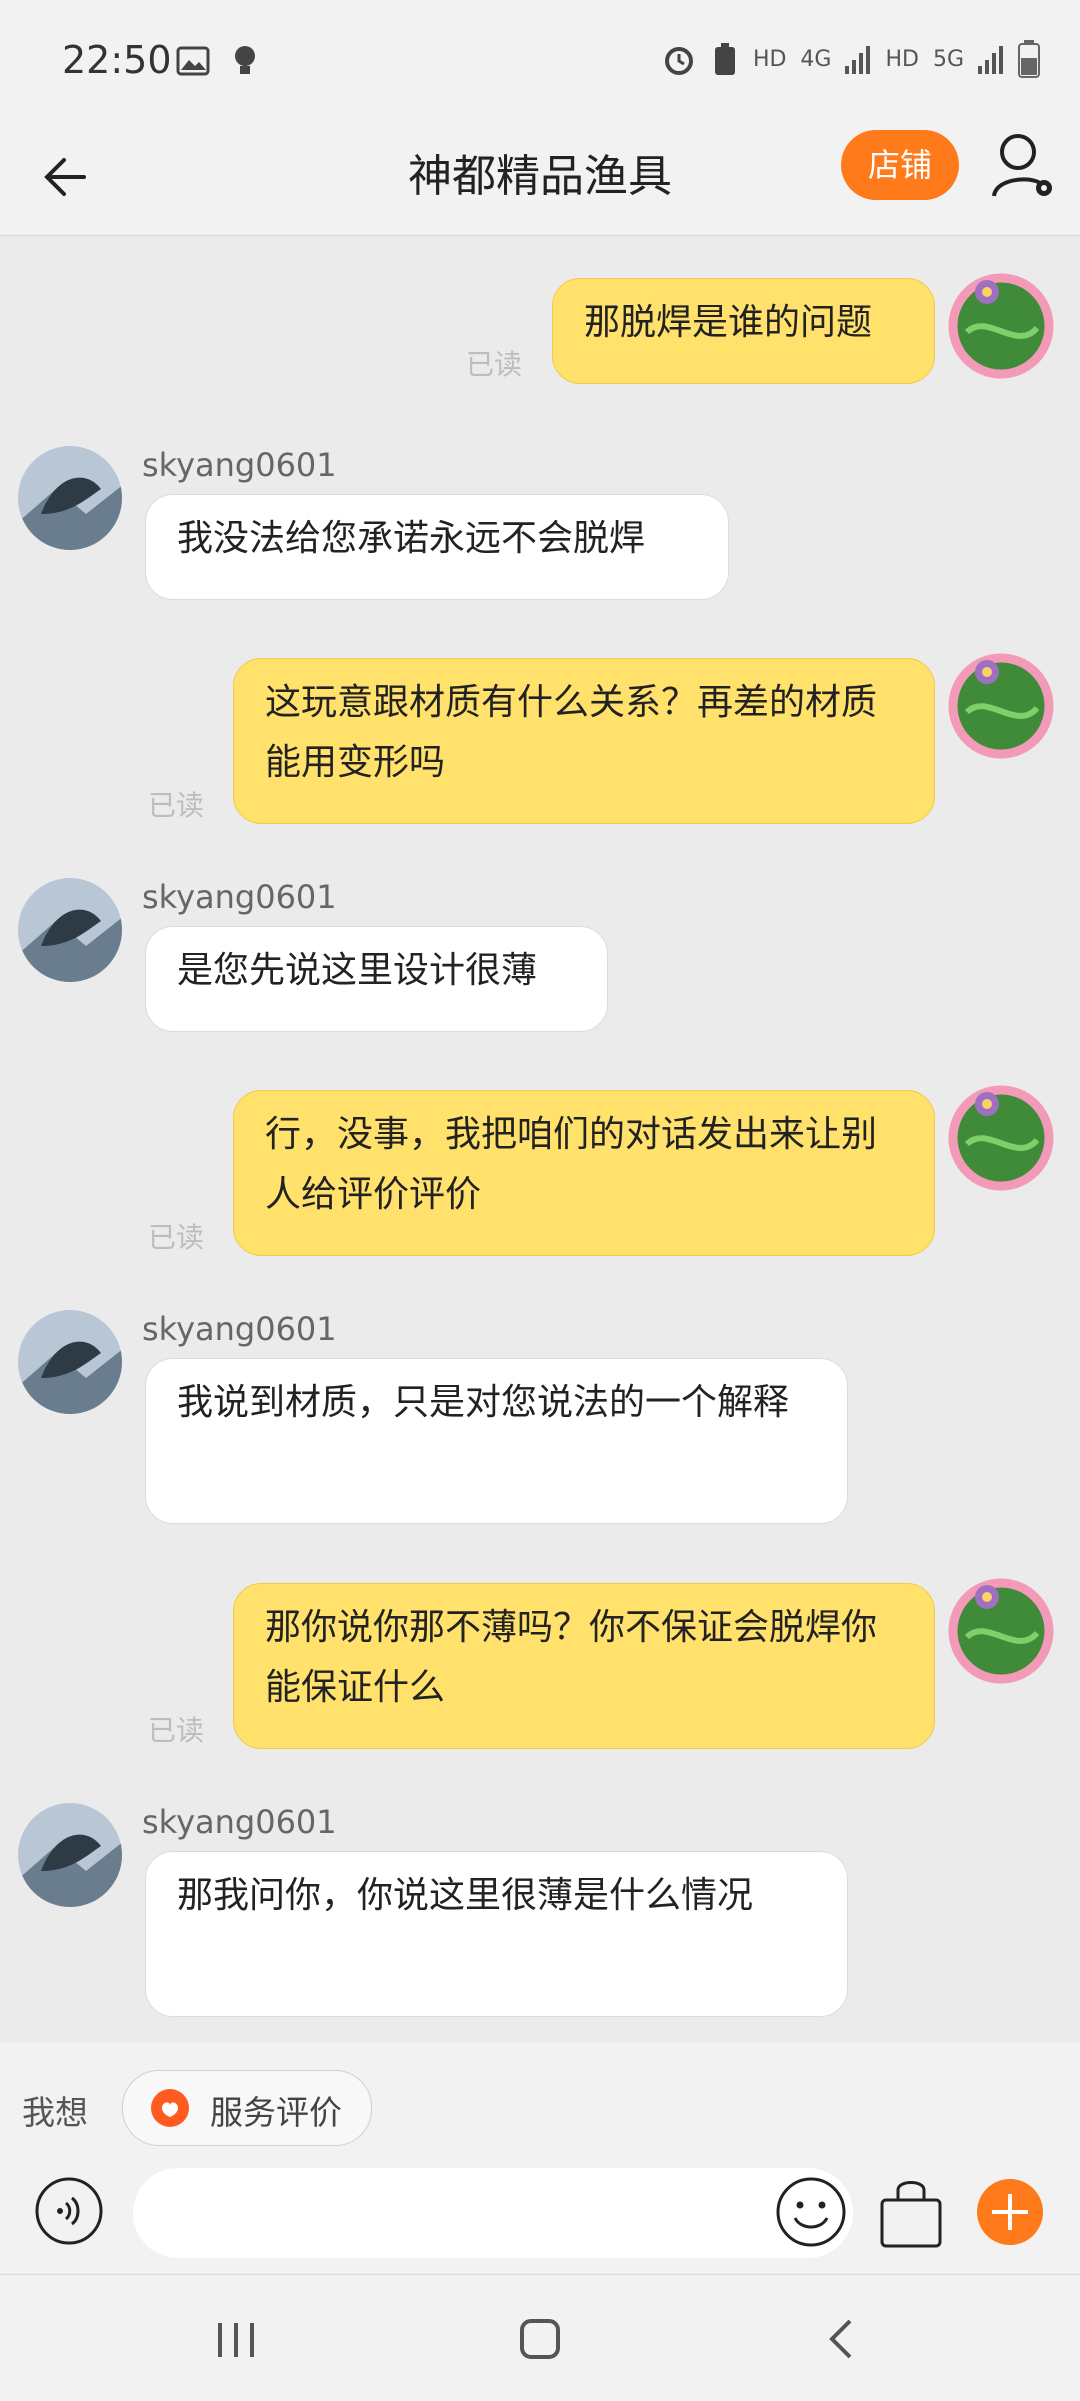 The height and width of the screenshot is (2401, 1080). Describe the element at coordinates (769, 59) in the screenshot. I see `hd-label: HD` at that location.